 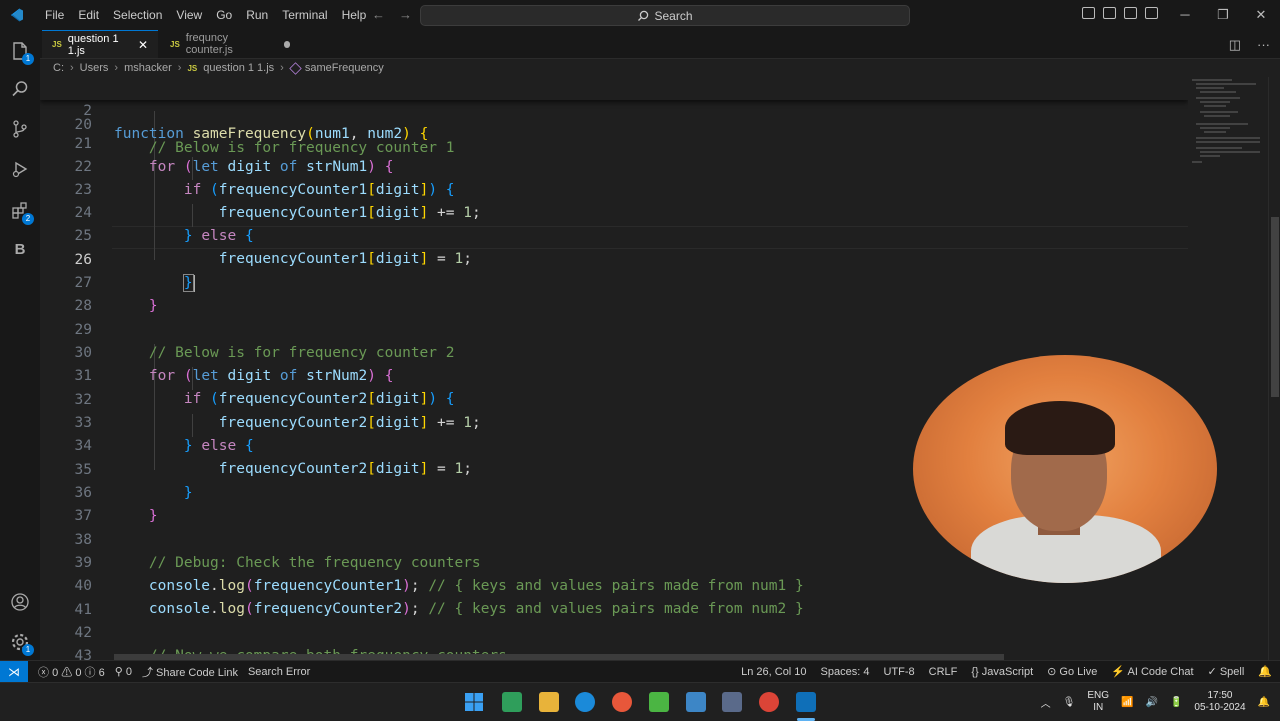 I want to click on restore-icon: ❐, so click(x=1223, y=15).